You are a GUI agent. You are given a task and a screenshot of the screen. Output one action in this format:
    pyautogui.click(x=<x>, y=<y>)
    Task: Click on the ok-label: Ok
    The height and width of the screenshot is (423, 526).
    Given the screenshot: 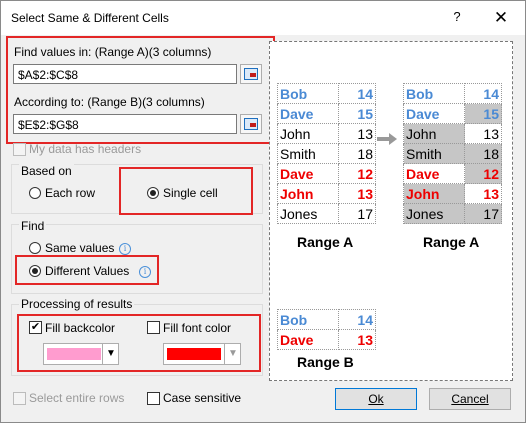 What is the action you would take?
    pyautogui.click(x=376, y=399)
    